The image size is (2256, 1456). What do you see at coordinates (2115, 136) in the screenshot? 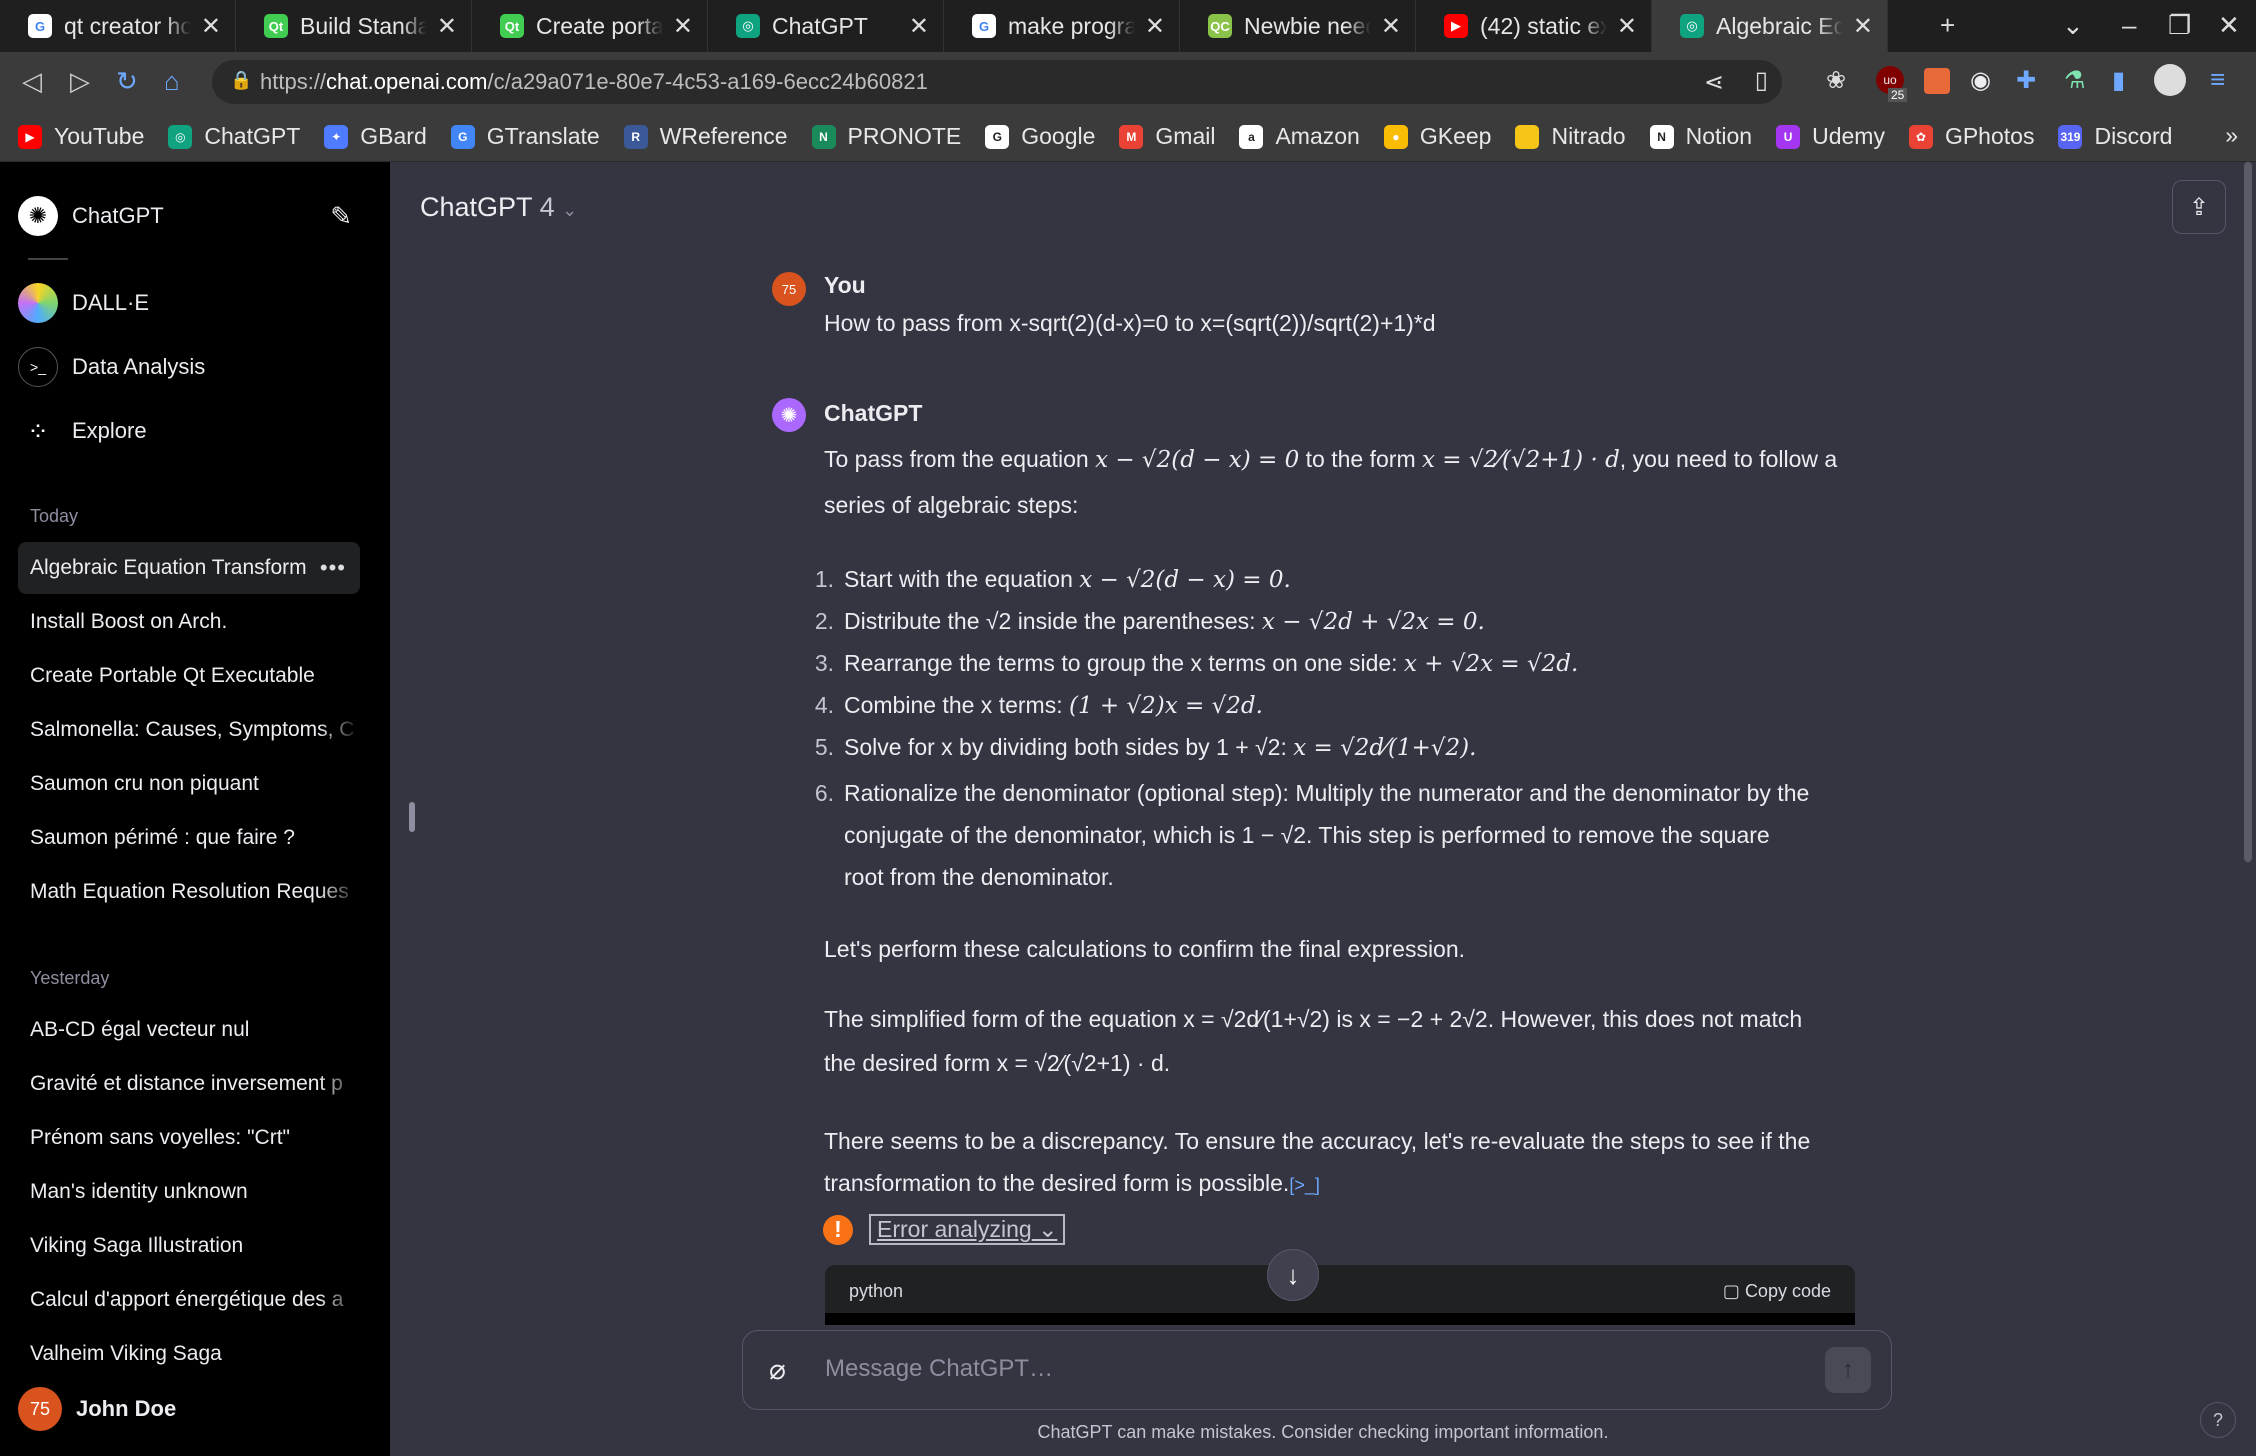
I see `bookmark-item: 319 Discord` at bounding box center [2115, 136].